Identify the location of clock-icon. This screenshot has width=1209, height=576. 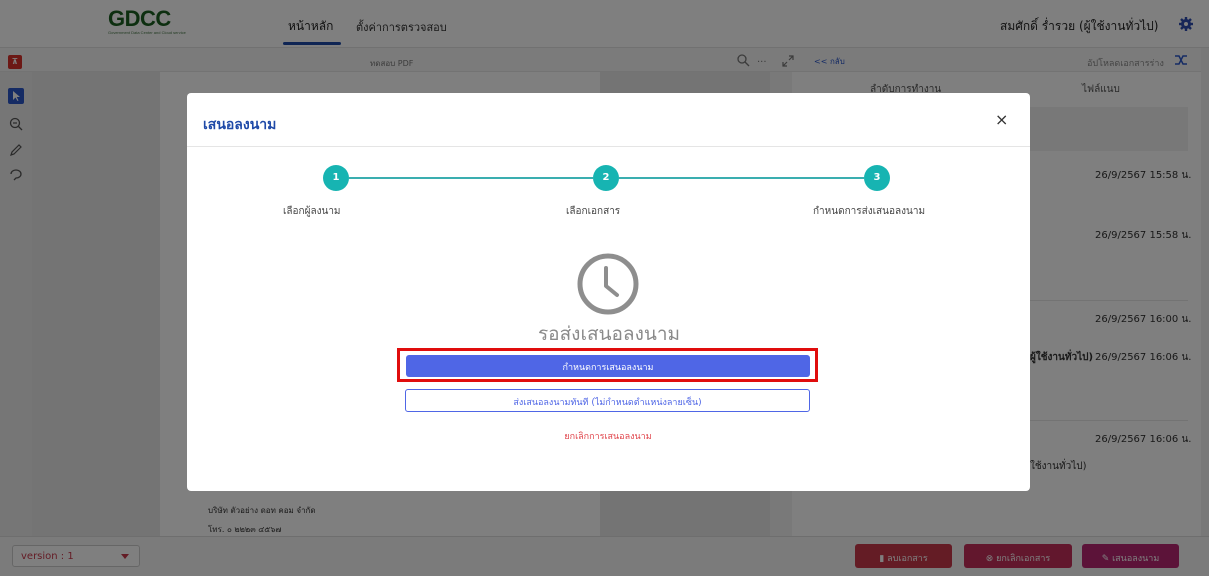
(608, 284).